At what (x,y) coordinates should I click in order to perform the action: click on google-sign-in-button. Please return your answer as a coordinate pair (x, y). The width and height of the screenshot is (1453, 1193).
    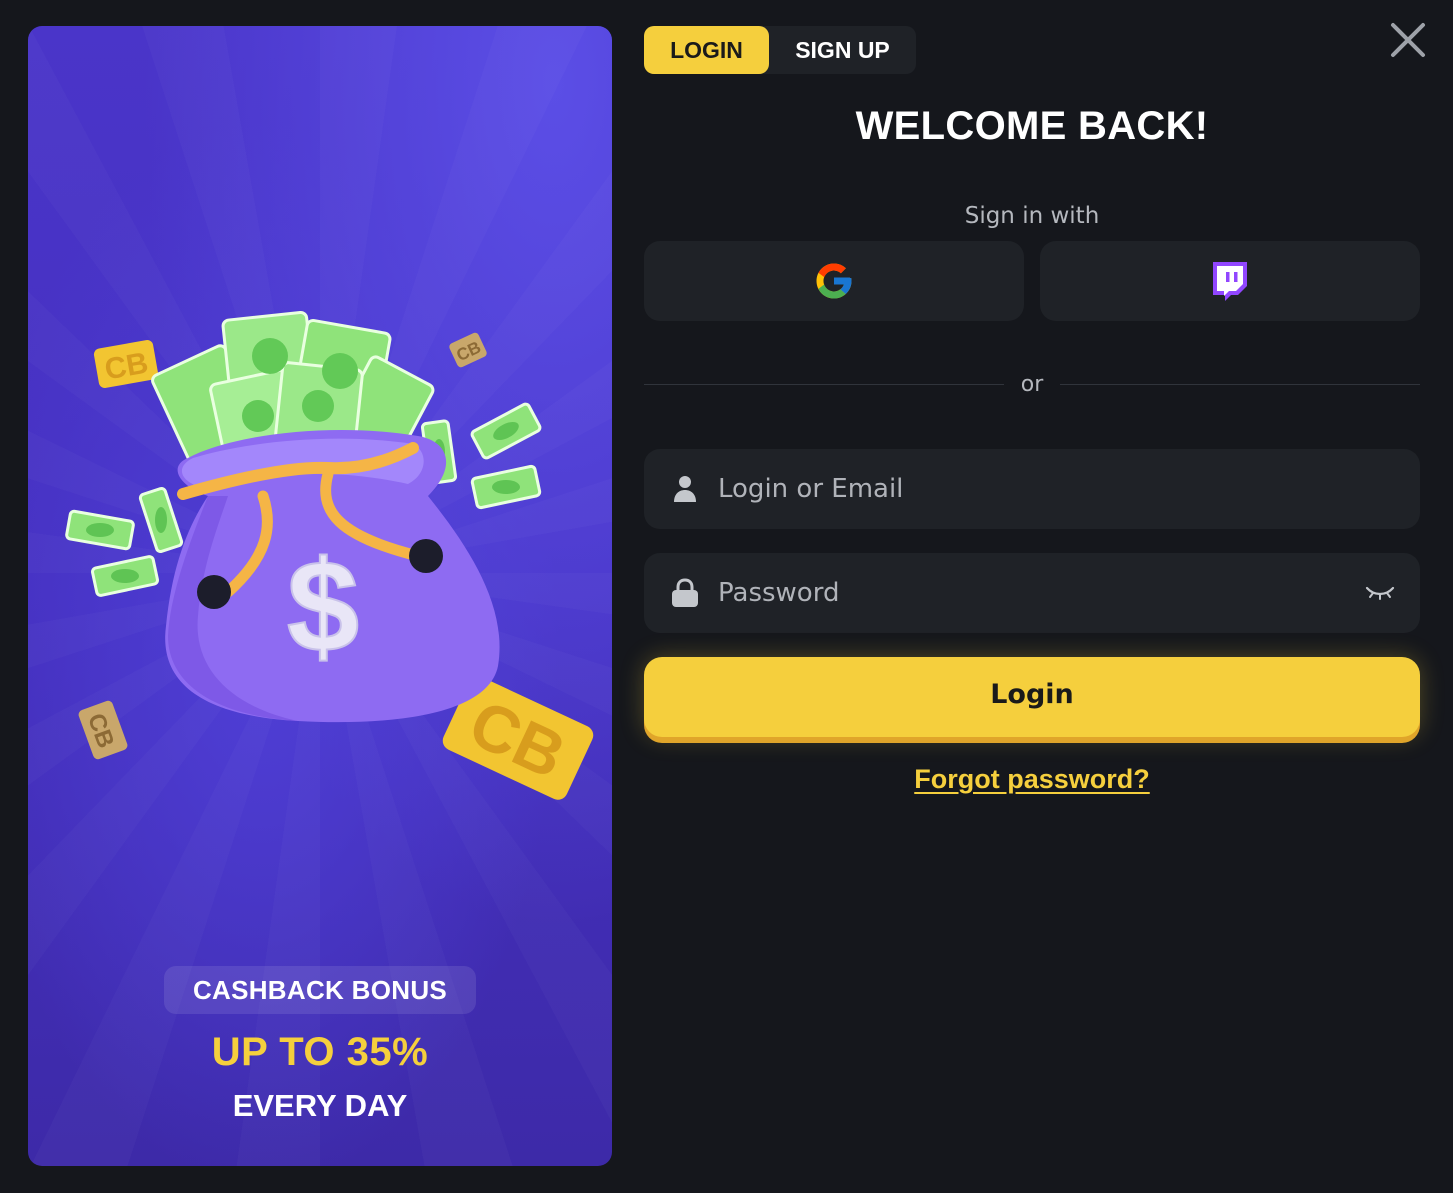
    Looking at the image, I should click on (834, 281).